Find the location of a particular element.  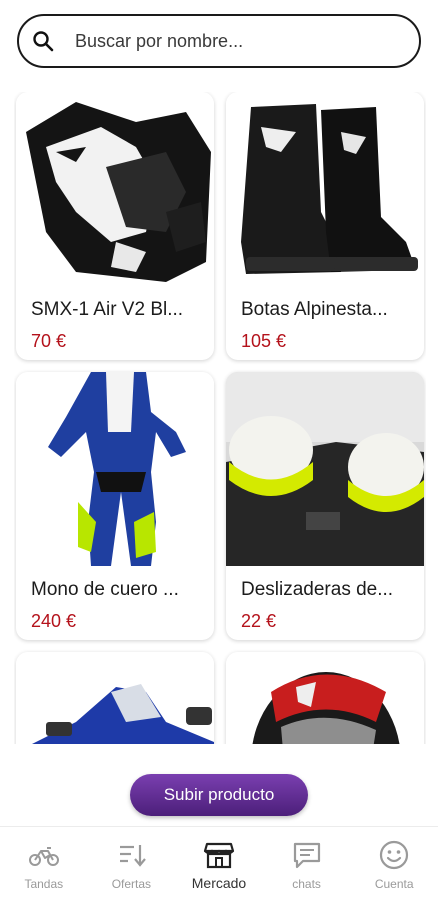

product-price: 105 € is located at coordinates (264, 341).